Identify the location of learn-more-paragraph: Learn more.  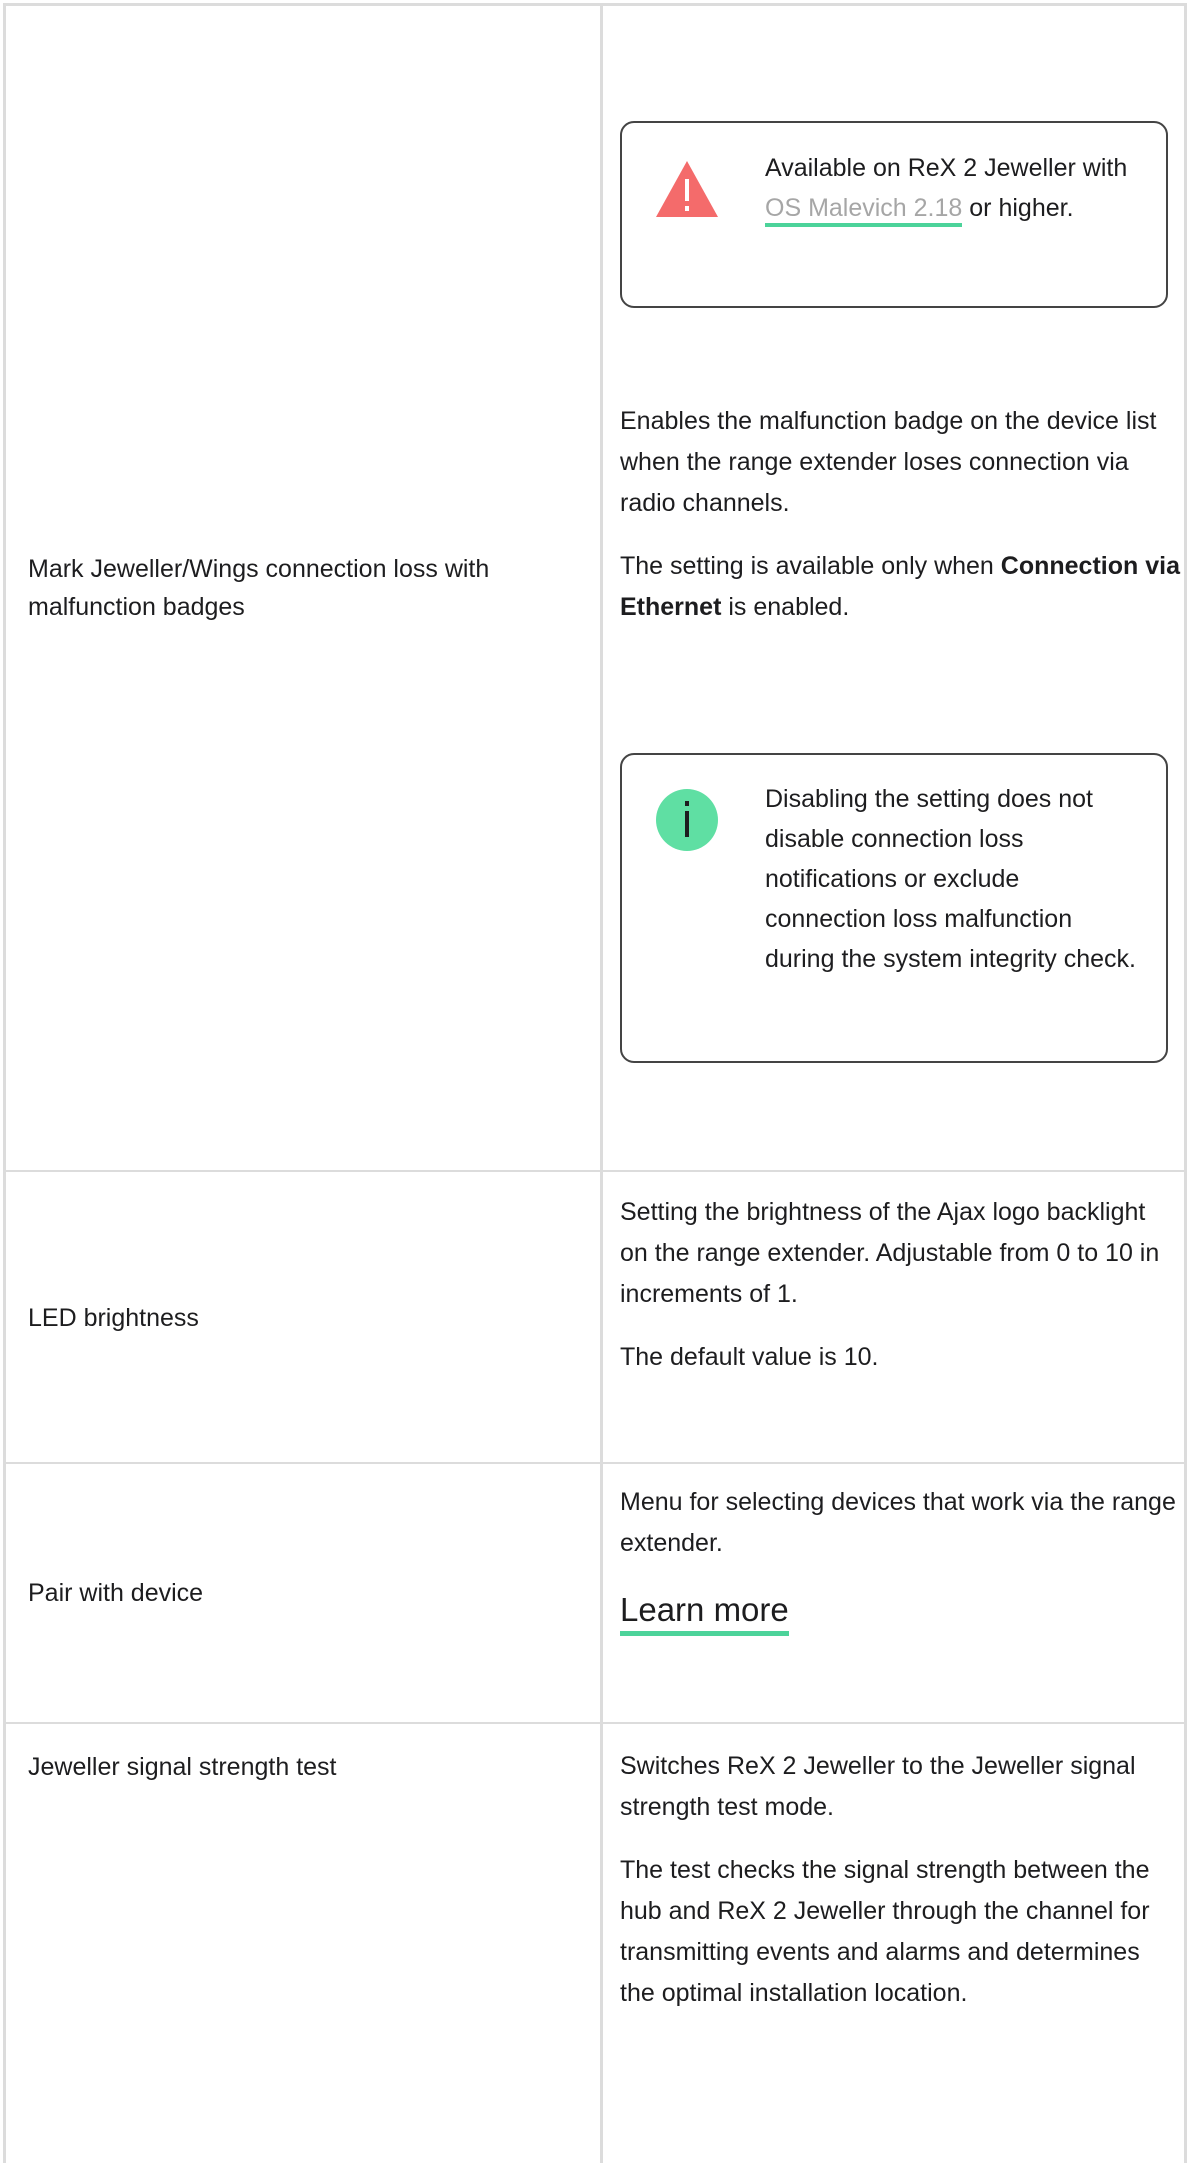
(900, 1612).